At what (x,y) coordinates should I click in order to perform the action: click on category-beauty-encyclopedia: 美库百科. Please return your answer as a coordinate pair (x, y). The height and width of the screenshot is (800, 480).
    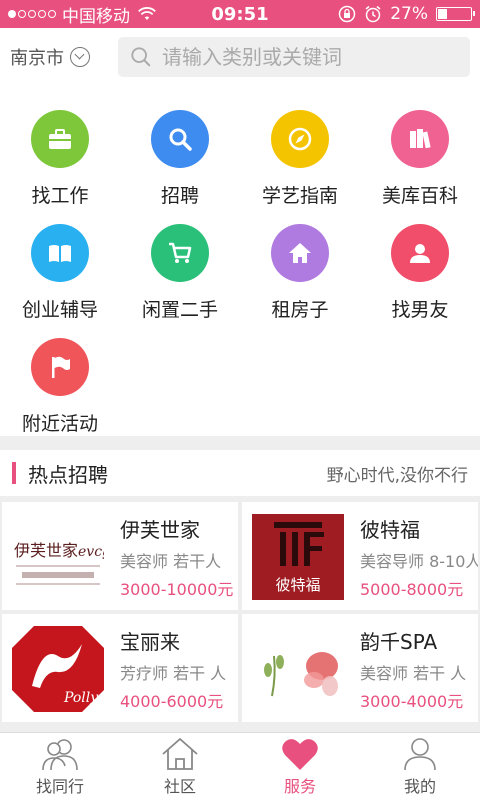
    Looking at the image, I should click on (420, 159).